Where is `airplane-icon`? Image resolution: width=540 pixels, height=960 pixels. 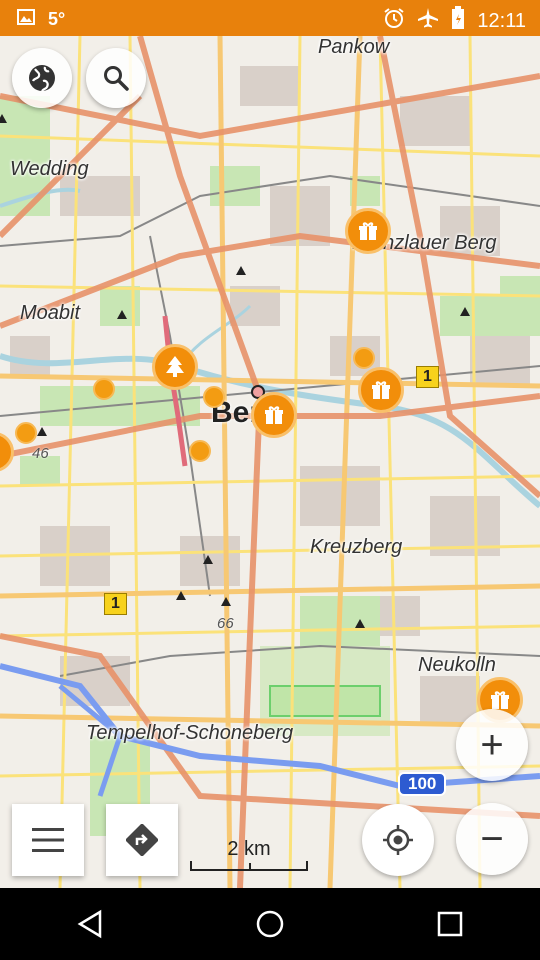
airplane-icon is located at coordinates (428, 21).